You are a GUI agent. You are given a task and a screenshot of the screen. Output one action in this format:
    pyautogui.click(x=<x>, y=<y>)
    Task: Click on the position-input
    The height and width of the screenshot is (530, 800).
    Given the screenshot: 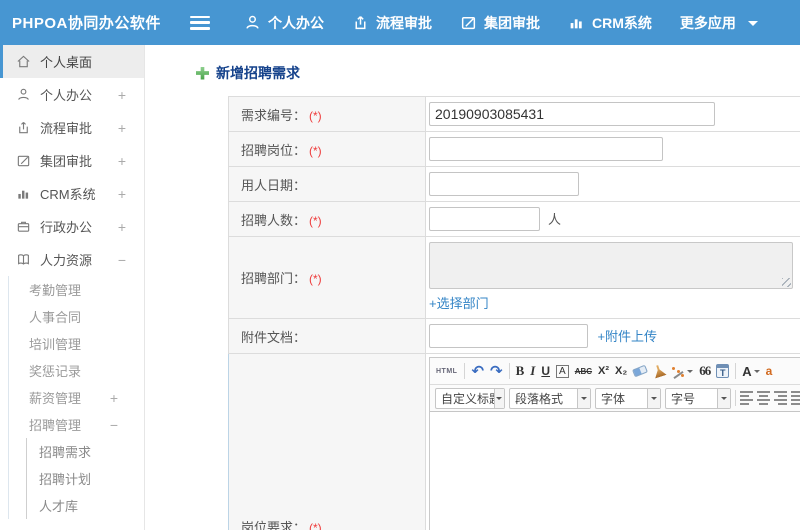 What is the action you would take?
    pyautogui.click(x=546, y=149)
    